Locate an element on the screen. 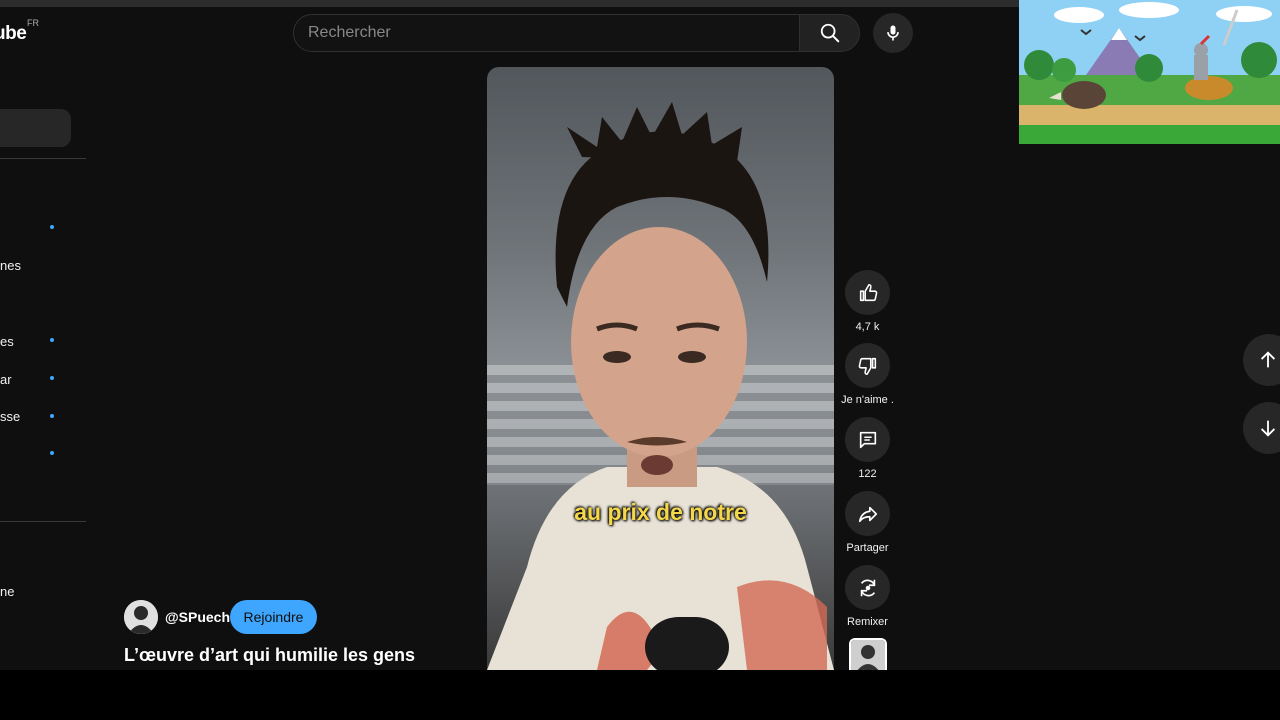 This screenshot has width=1280, height=720. pixel-art-game-scene is located at coordinates (1149, 72).